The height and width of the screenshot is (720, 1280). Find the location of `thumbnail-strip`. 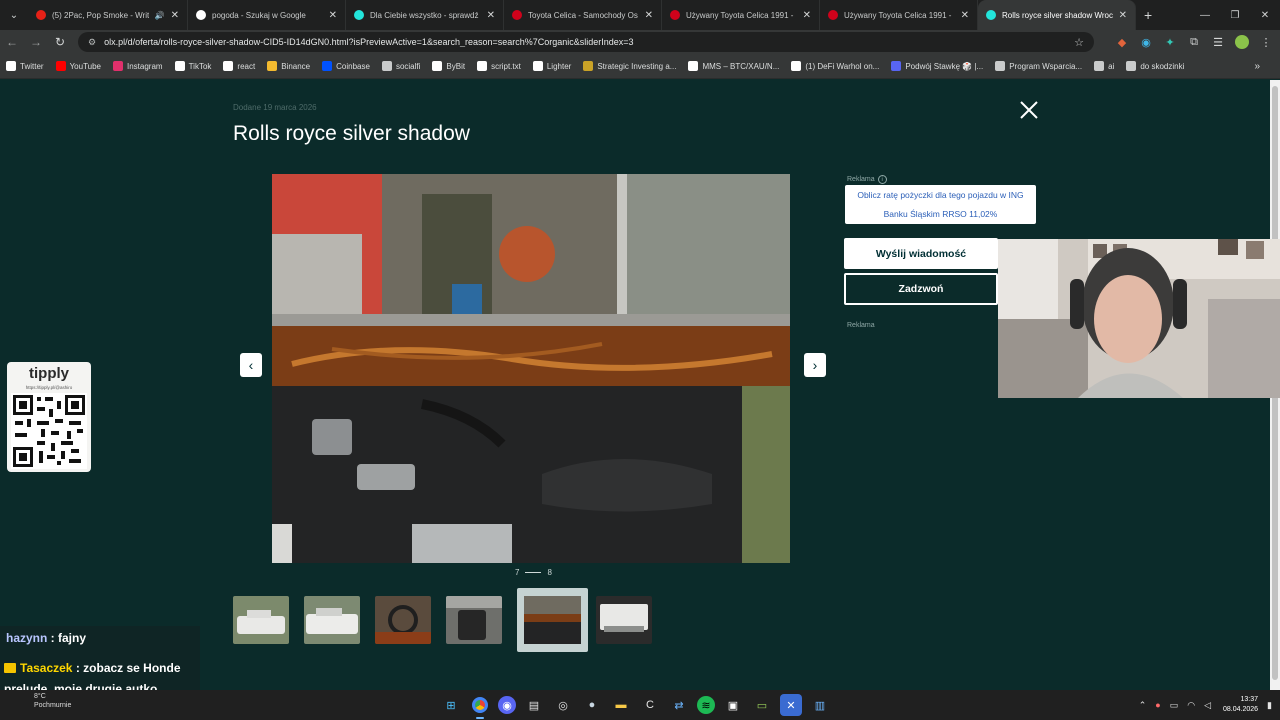

thumbnail-strip is located at coordinates (450, 620).